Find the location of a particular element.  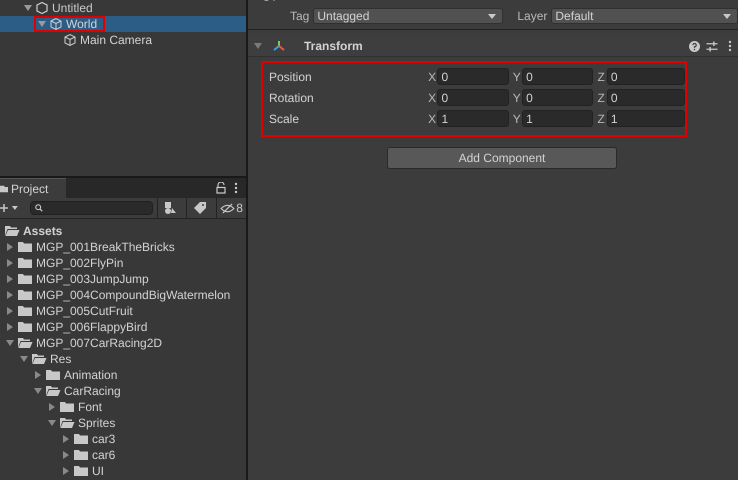

folder-item: Res is located at coordinates (123, 359).